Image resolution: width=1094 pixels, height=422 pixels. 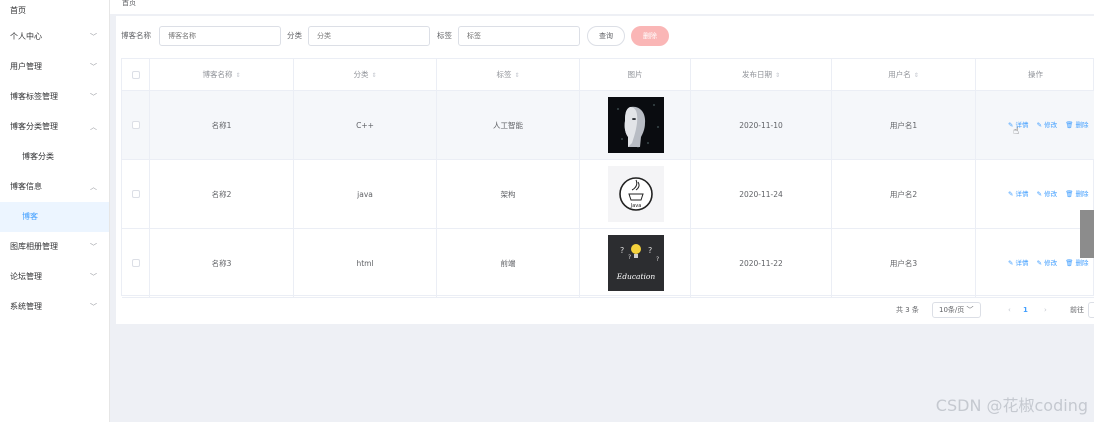 I want to click on page-size-select: 10条/页 ﹀, so click(x=956, y=310).